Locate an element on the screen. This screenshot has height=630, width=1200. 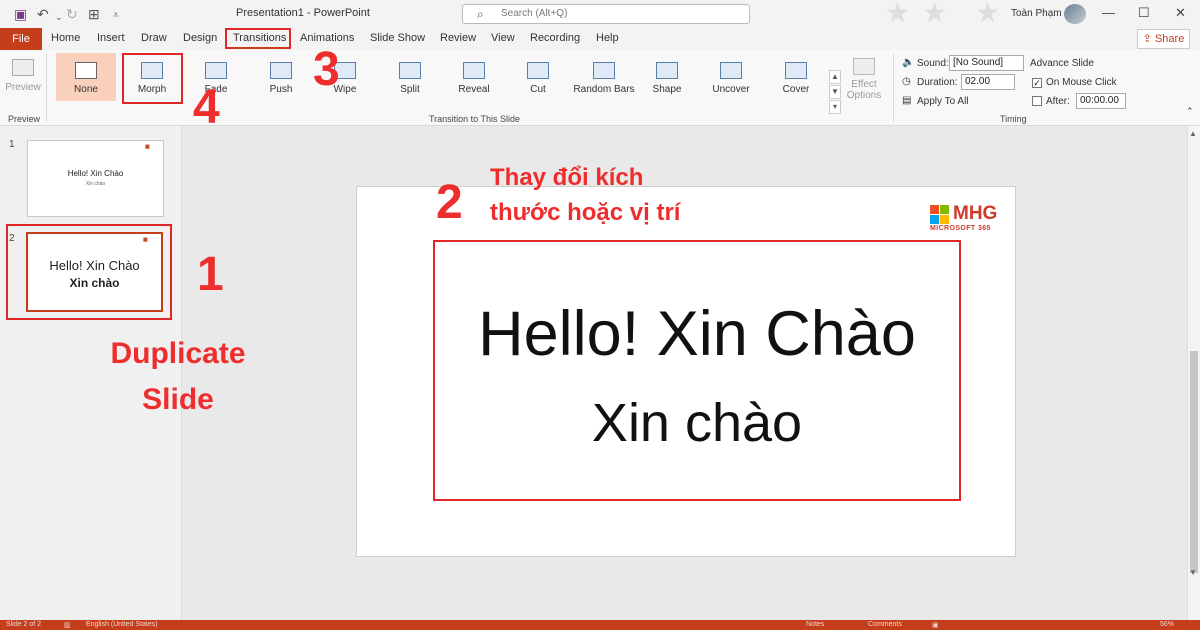
redo-icon: ↻ is located at coordinates (72, 14).